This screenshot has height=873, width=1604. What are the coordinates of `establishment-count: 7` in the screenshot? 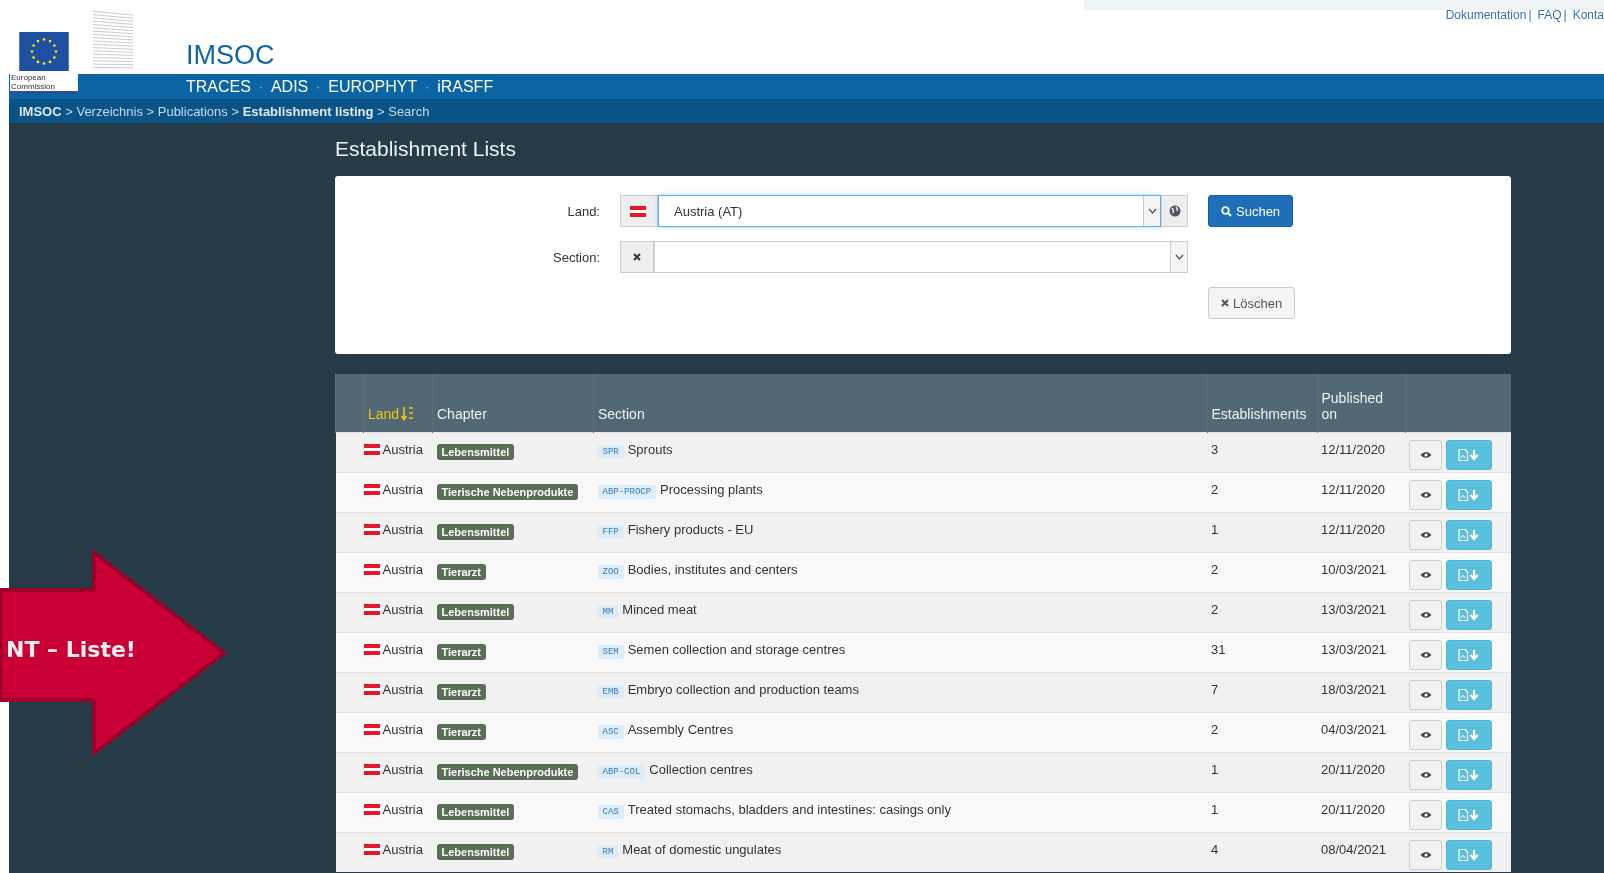 It's located at (1215, 689).